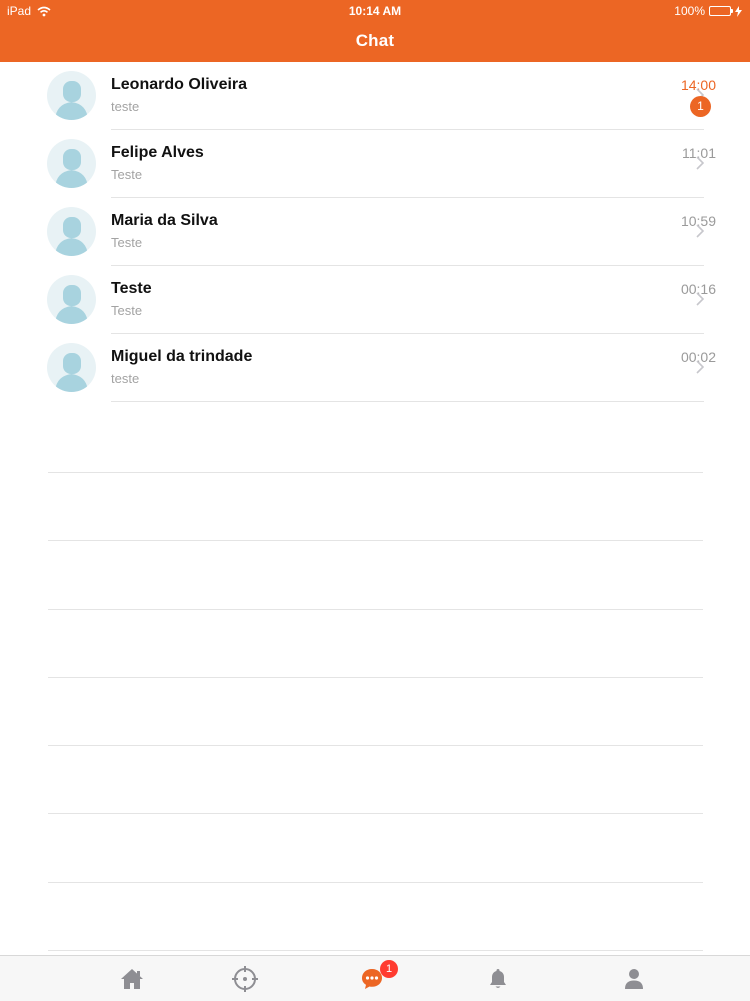  I want to click on chat-name: Felipe Alves, so click(157, 152).